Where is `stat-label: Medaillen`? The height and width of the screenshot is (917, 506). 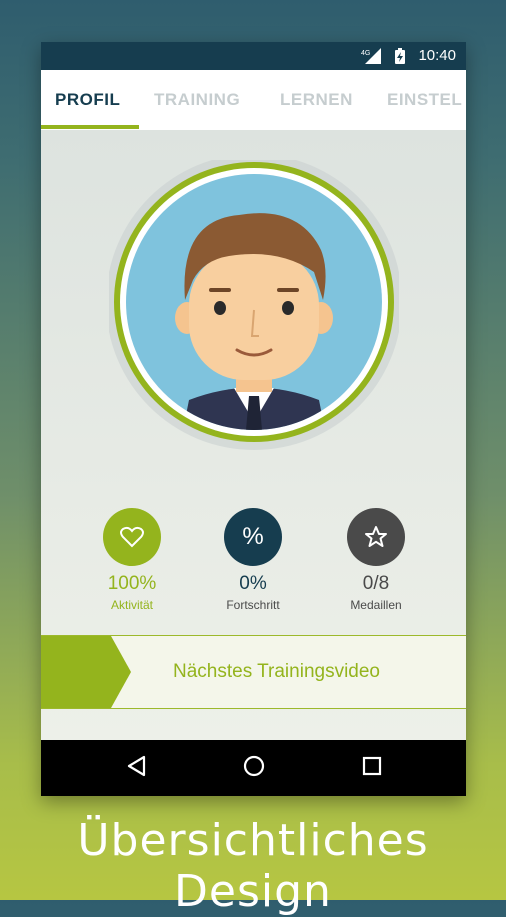
stat-label: Medaillen is located at coordinates (376, 605).